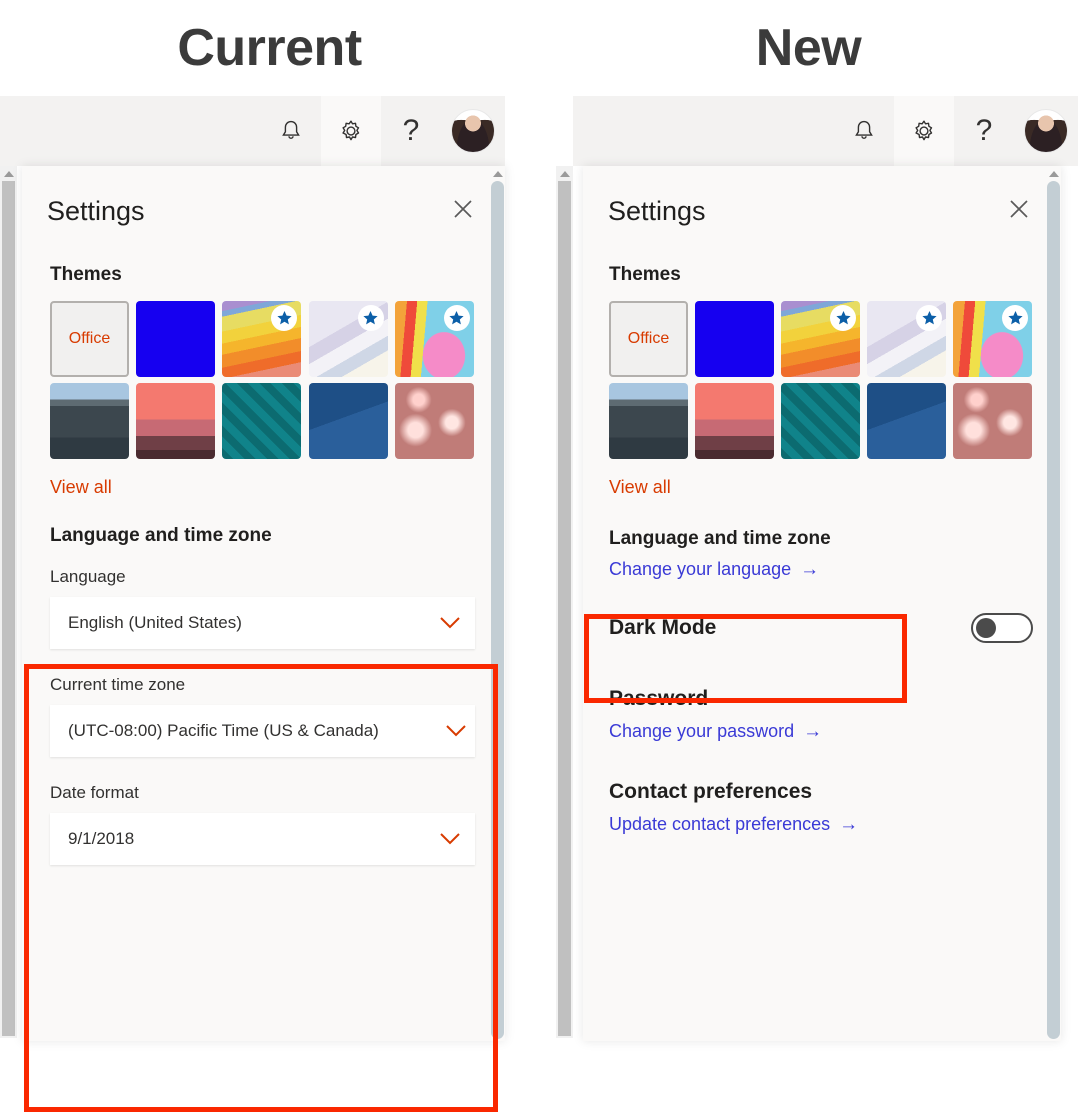  I want to click on timezone-dropdown: (UTC-08:00) Pacific Time (US & Canada), so click(262, 731).